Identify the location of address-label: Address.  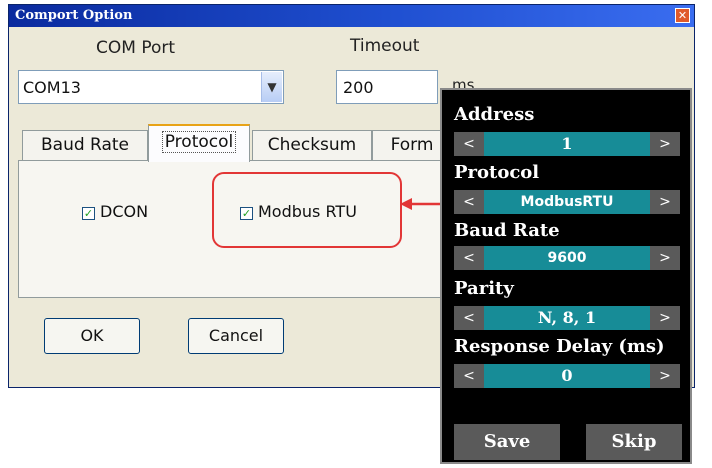
(494, 114).